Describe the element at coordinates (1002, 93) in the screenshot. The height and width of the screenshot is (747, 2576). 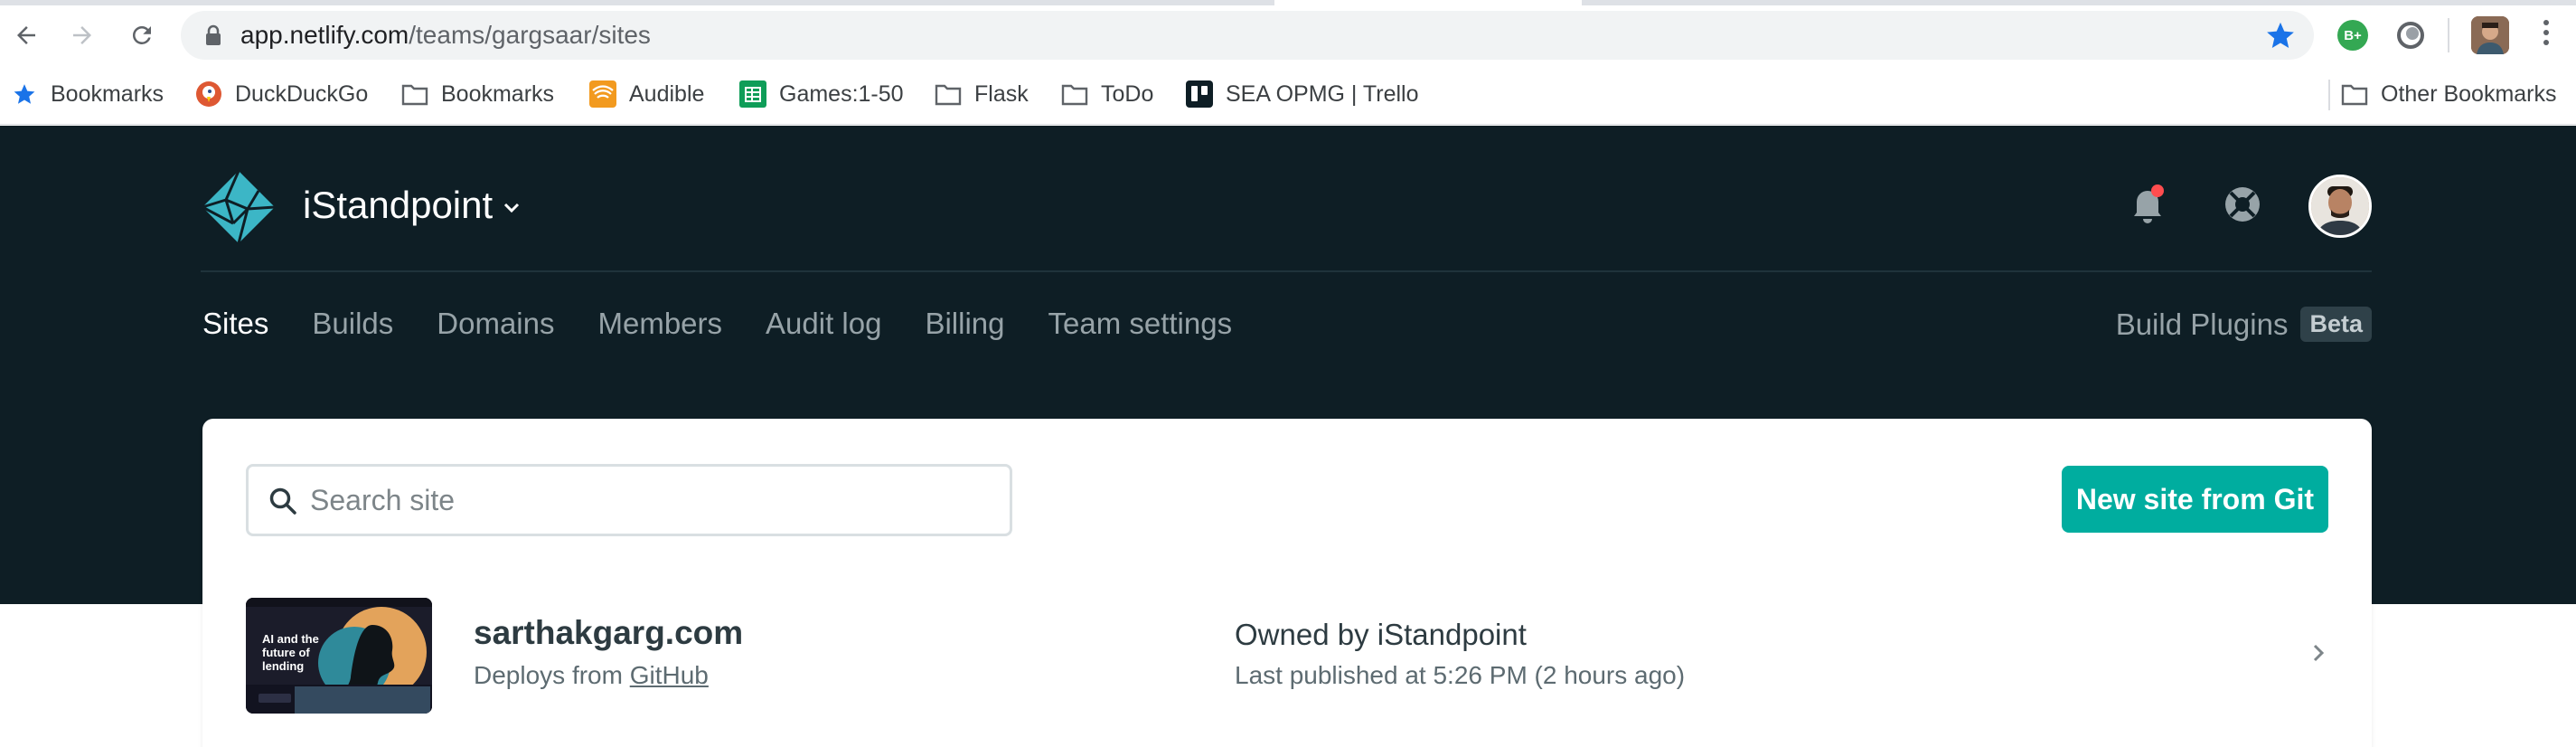
I see `bookmark-label: Flask` at that location.